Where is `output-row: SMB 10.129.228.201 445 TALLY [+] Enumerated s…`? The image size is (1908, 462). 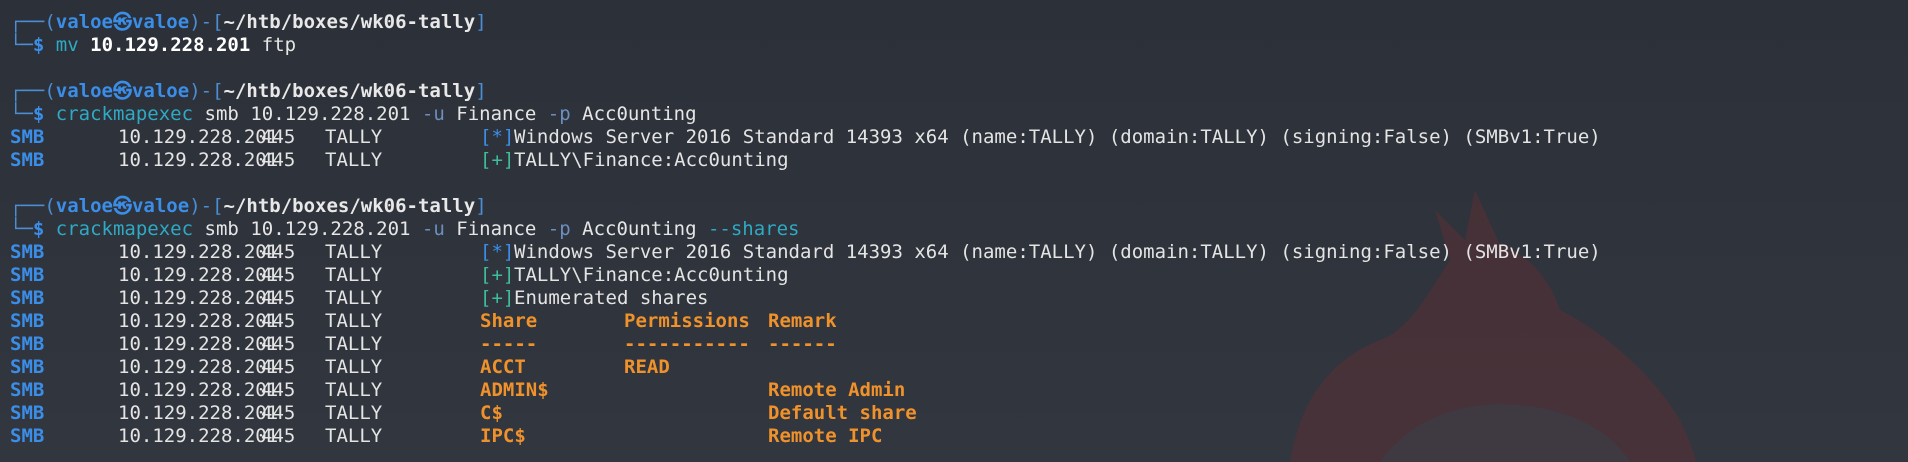
output-row: SMB 10.129.228.201 445 TALLY [+] Enumerated s… is located at coordinates (955, 298).